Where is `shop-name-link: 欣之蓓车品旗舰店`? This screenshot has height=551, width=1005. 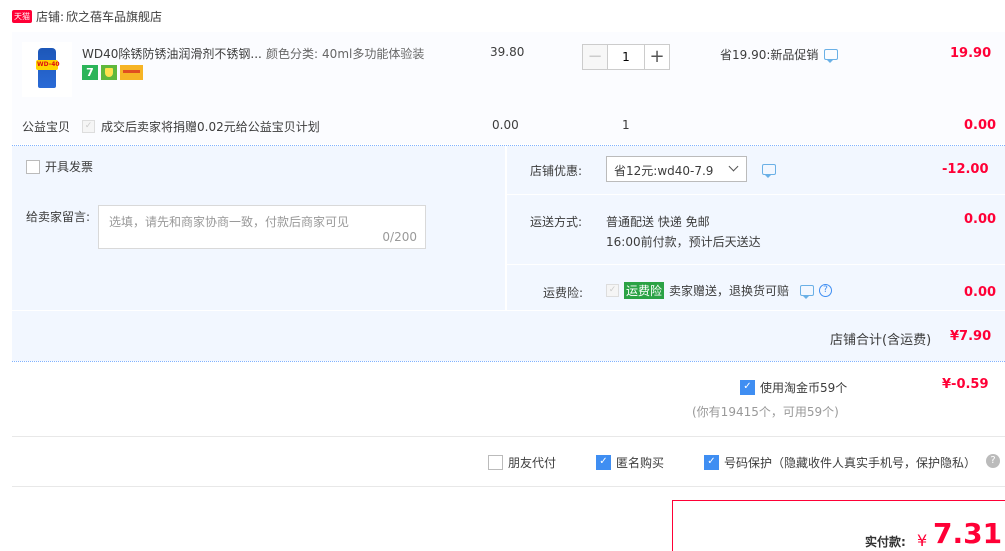 shop-name-link: 欣之蓓车品旗舰店 is located at coordinates (114, 16).